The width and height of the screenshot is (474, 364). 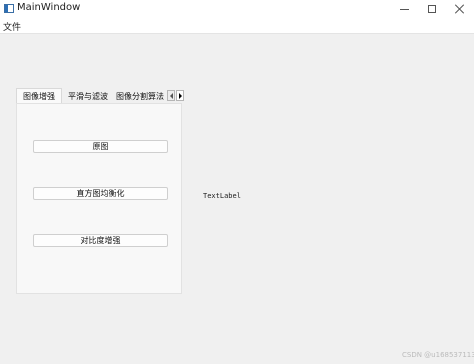 I want to click on window-title: MainWindow, so click(x=49, y=7).